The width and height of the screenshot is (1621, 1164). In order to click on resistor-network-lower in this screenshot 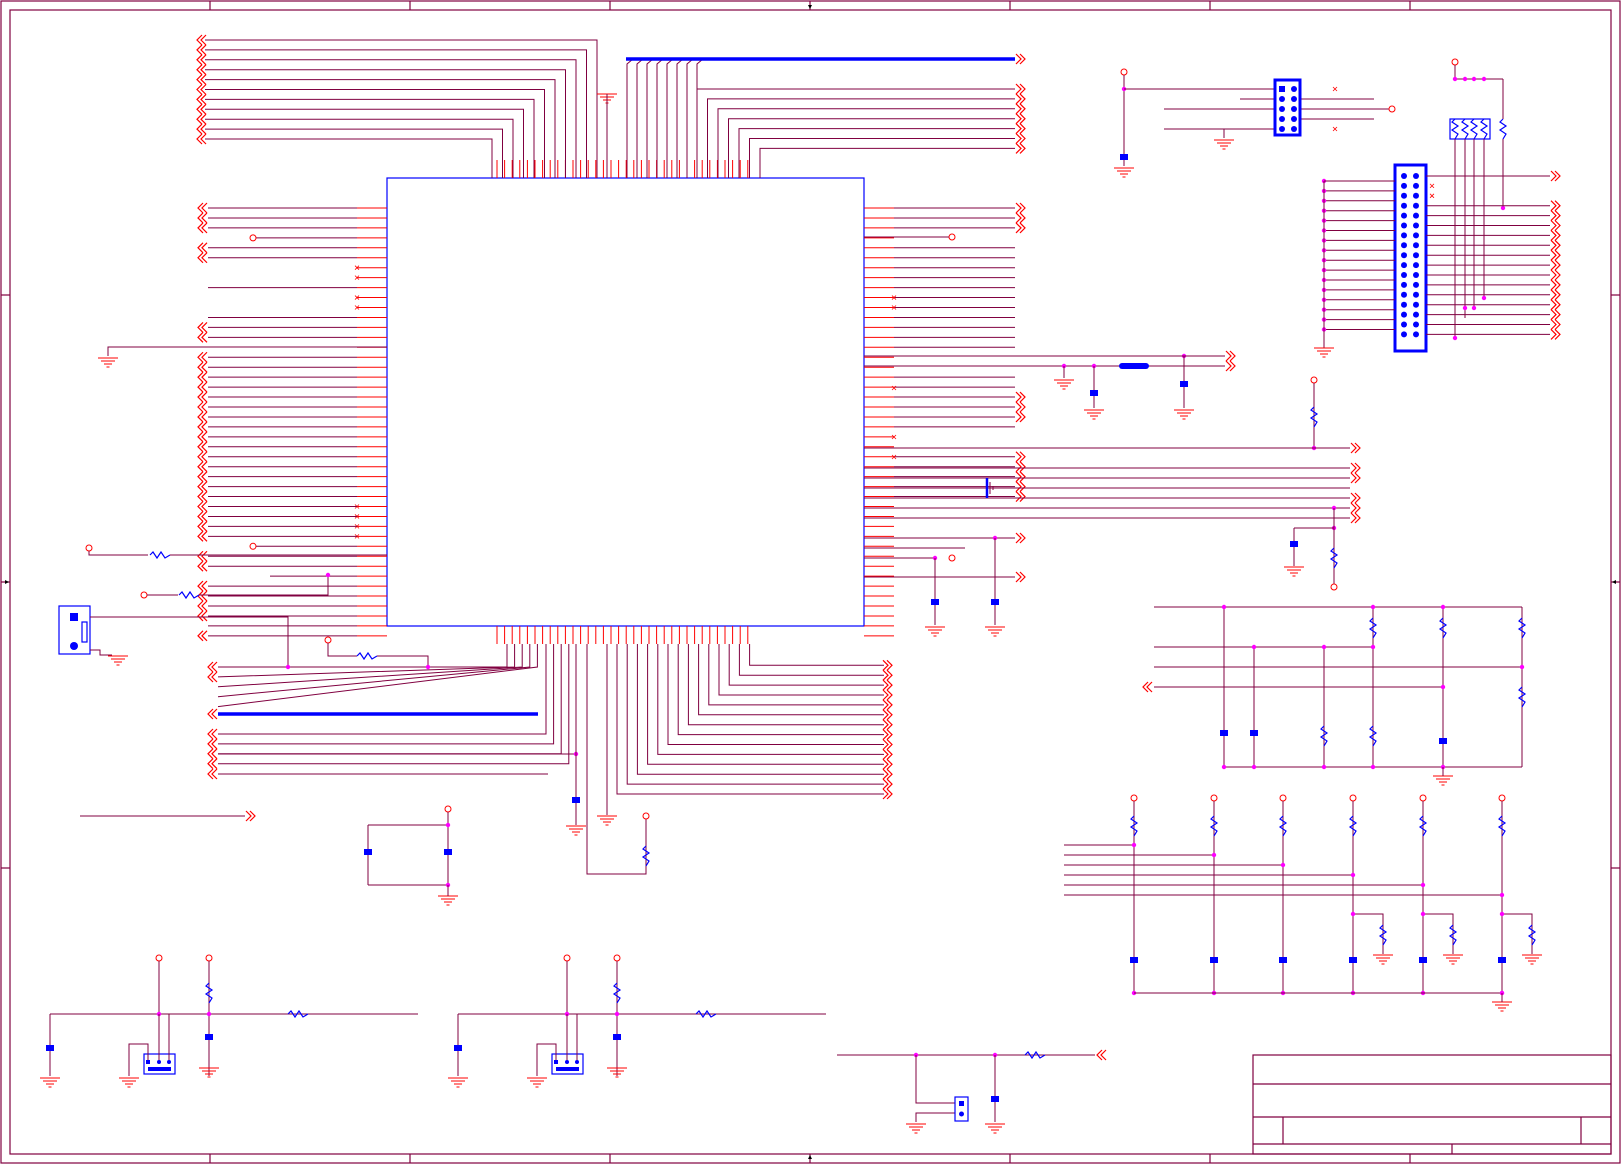, I will do `click(1303, 903)`.